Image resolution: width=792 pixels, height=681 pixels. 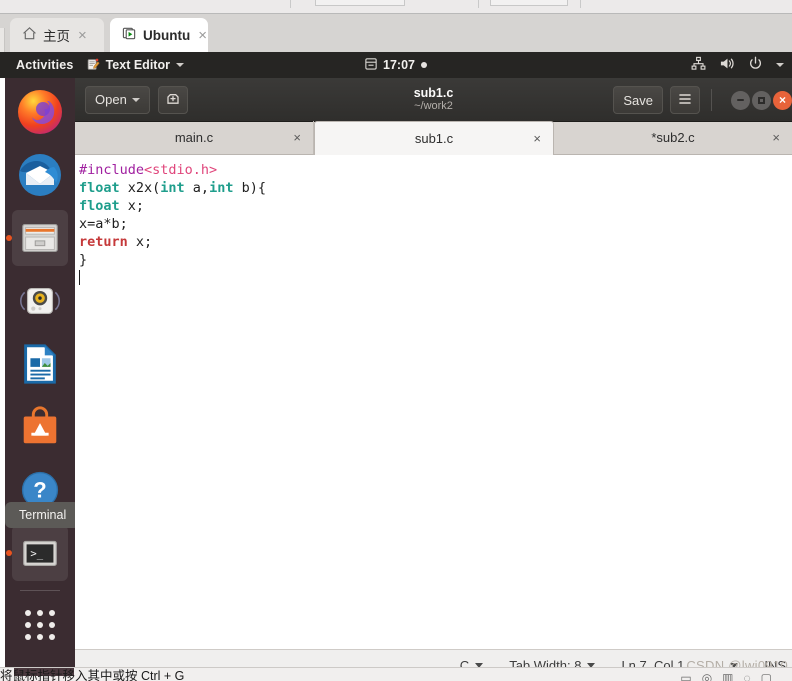 I want to click on code-line: #include<stdio.h>, so click(x=434, y=170).